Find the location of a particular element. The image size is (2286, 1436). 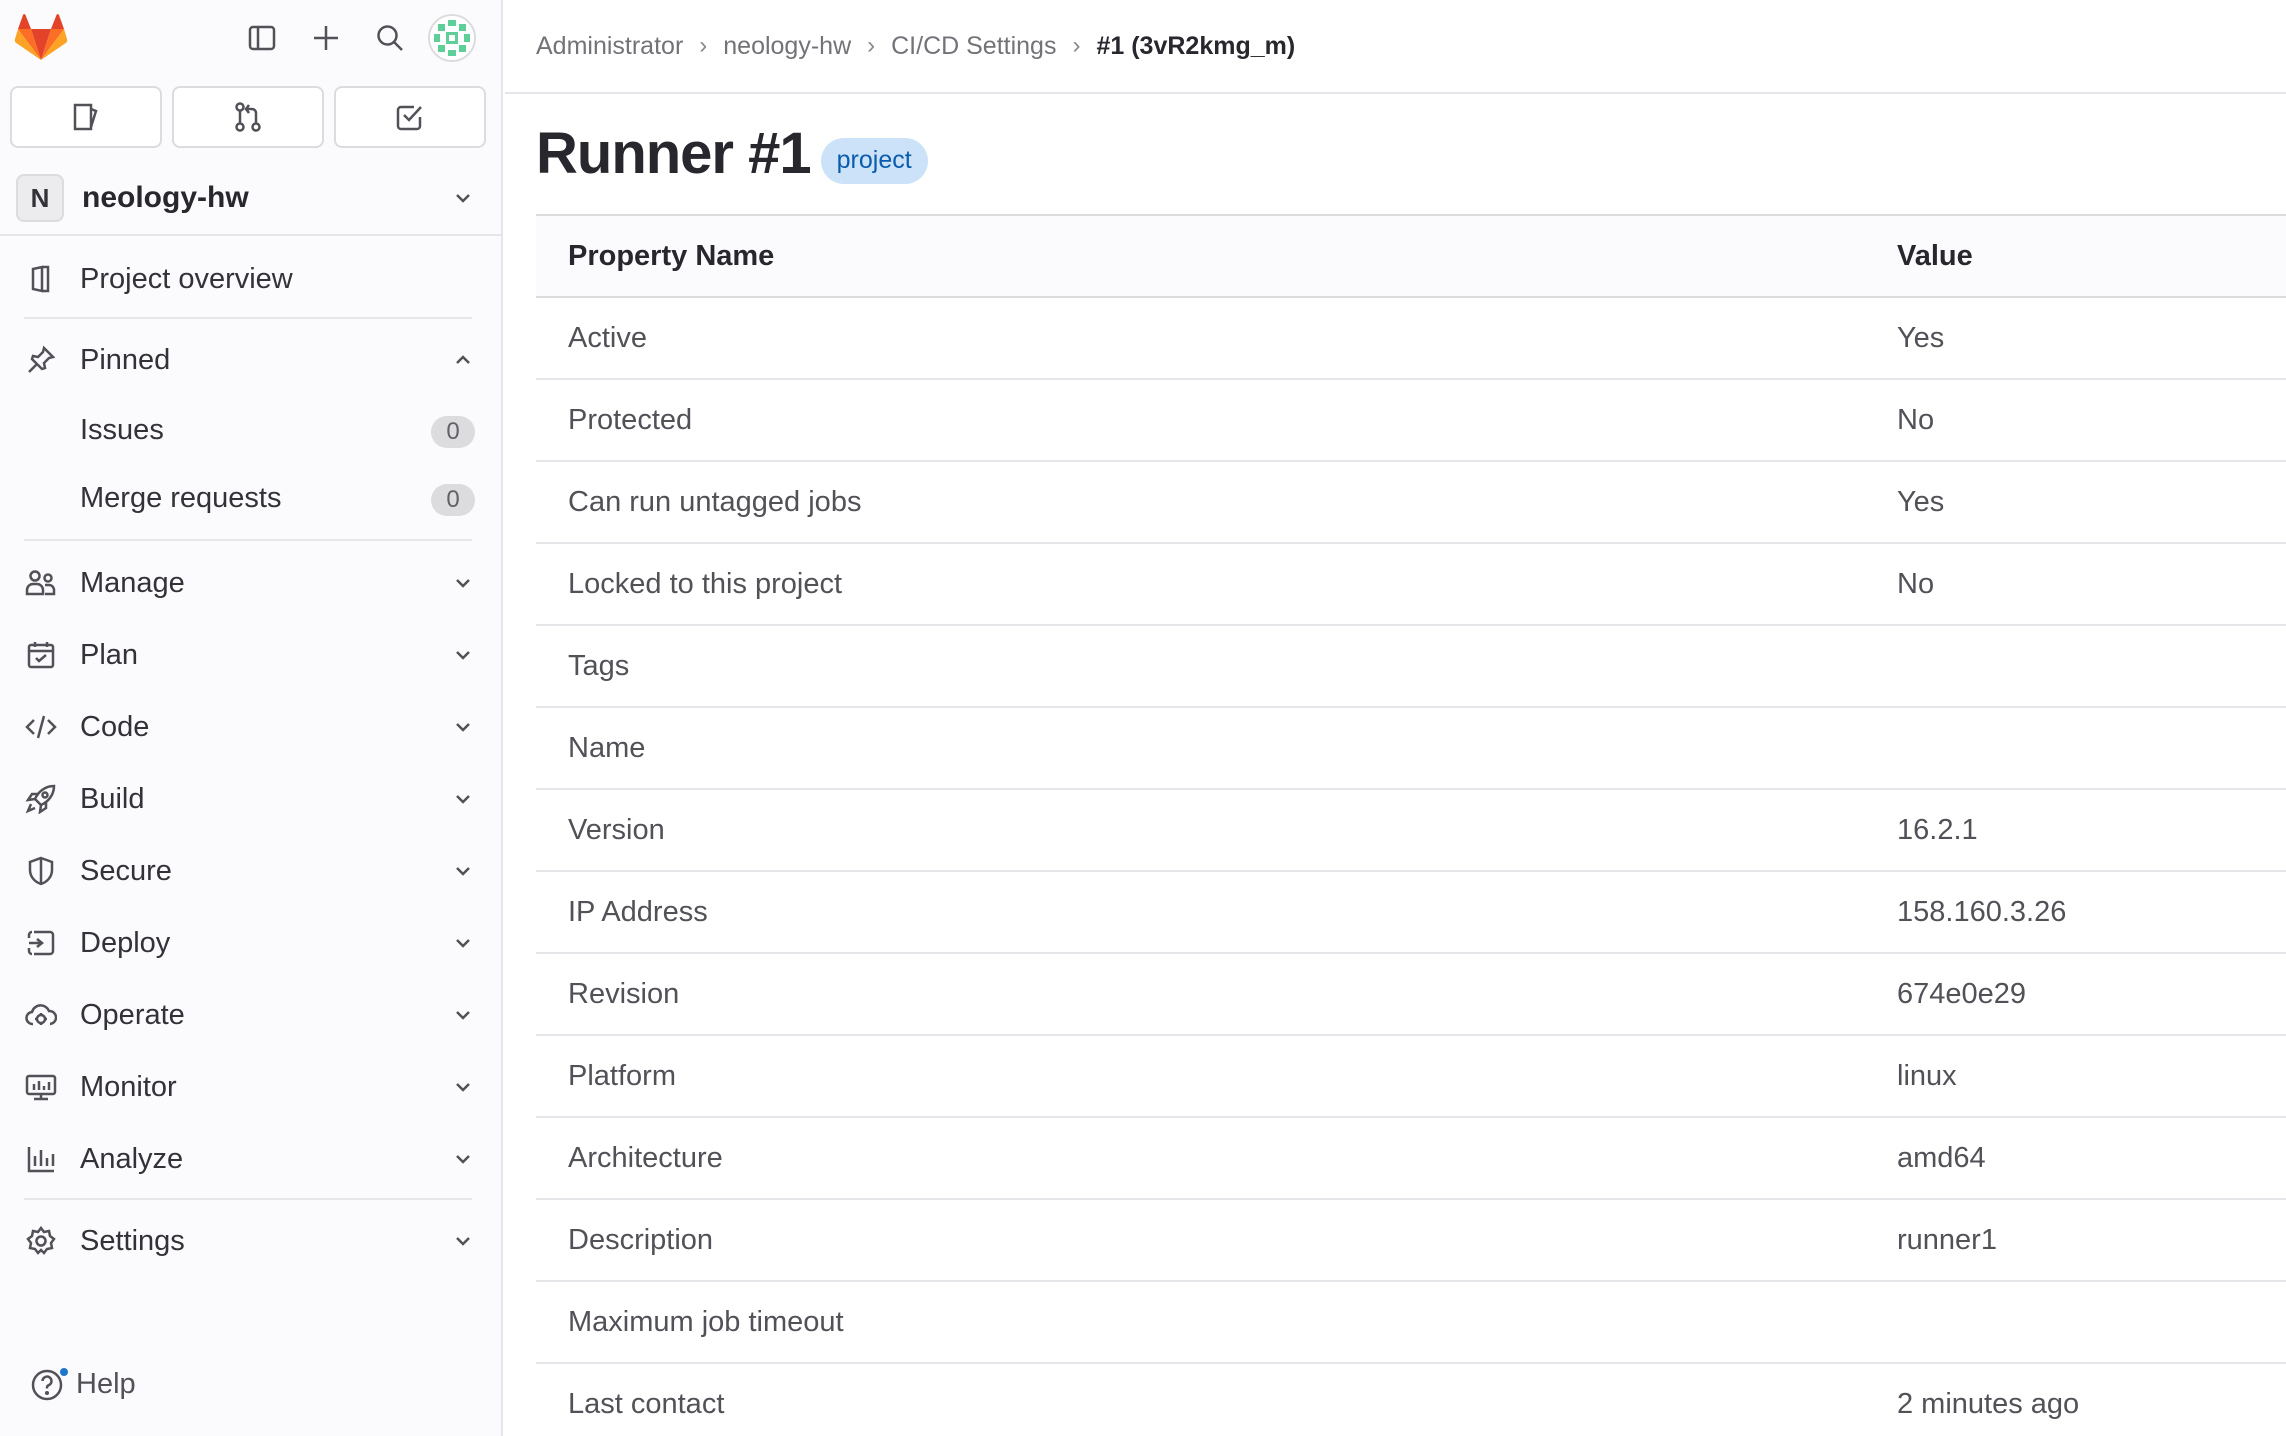

nav-plan: Plan is located at coordinates (250, 655).